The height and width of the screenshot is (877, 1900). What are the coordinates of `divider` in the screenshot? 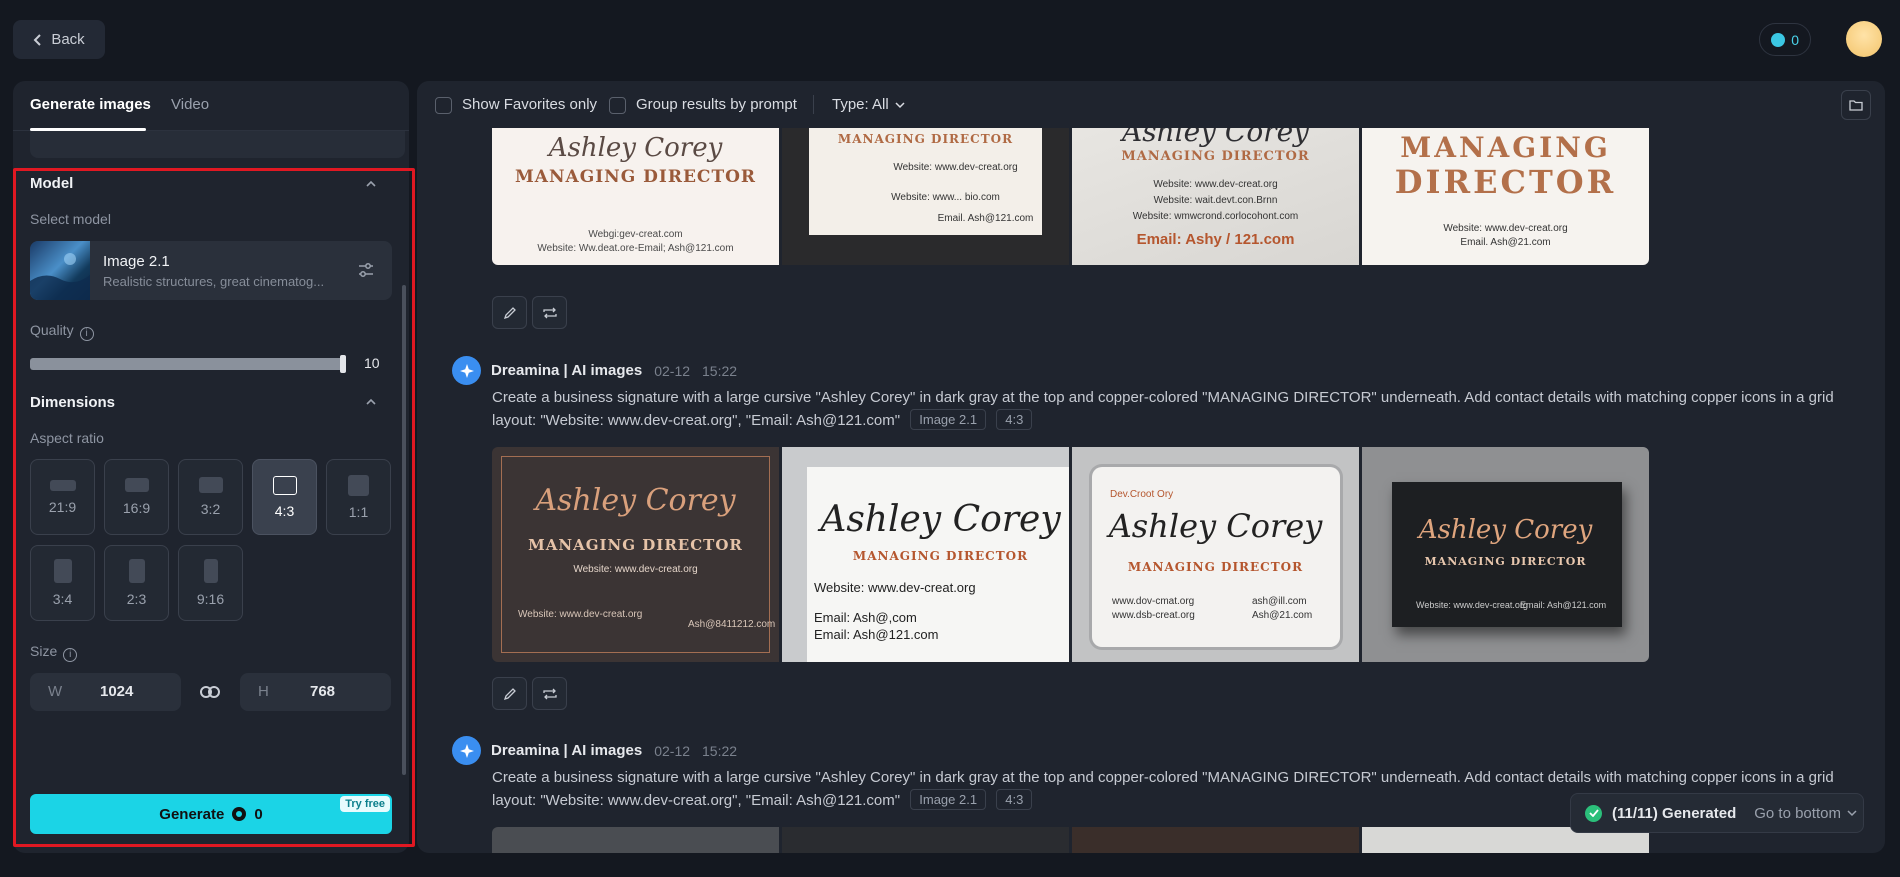 It's located at (813, 104).